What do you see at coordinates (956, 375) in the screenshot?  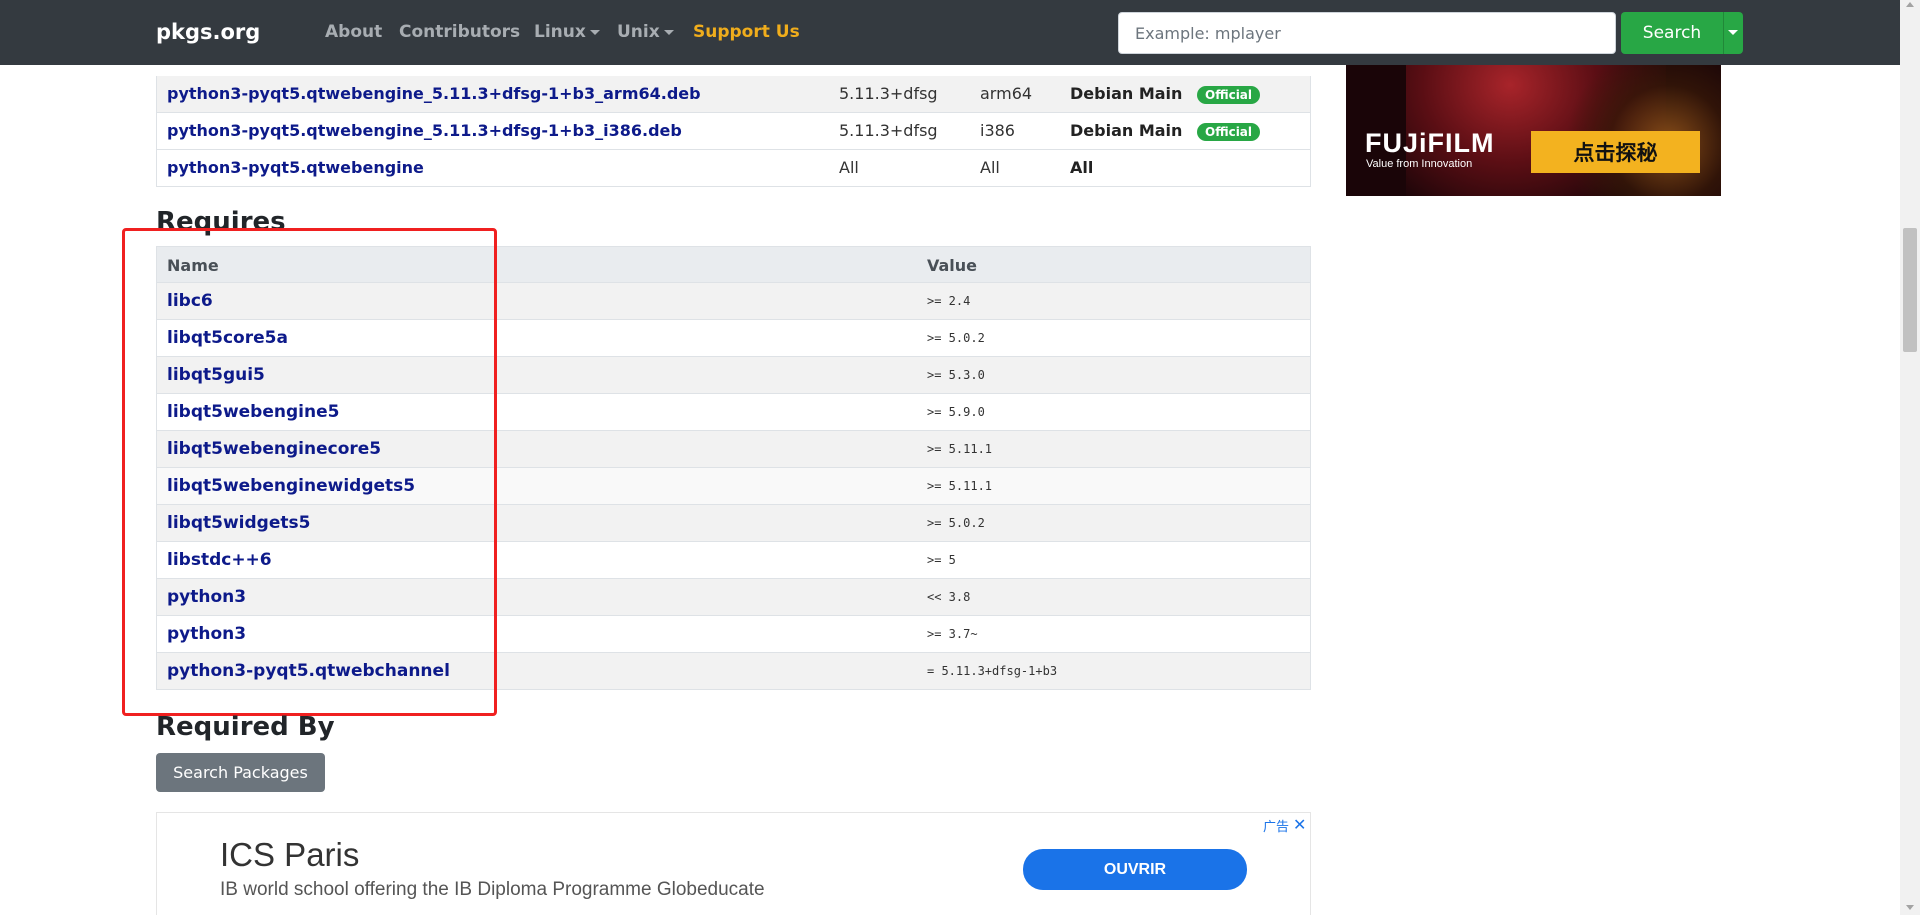 I see `requirement-value: >= 5.3.0` at bounding box center [956, 375].